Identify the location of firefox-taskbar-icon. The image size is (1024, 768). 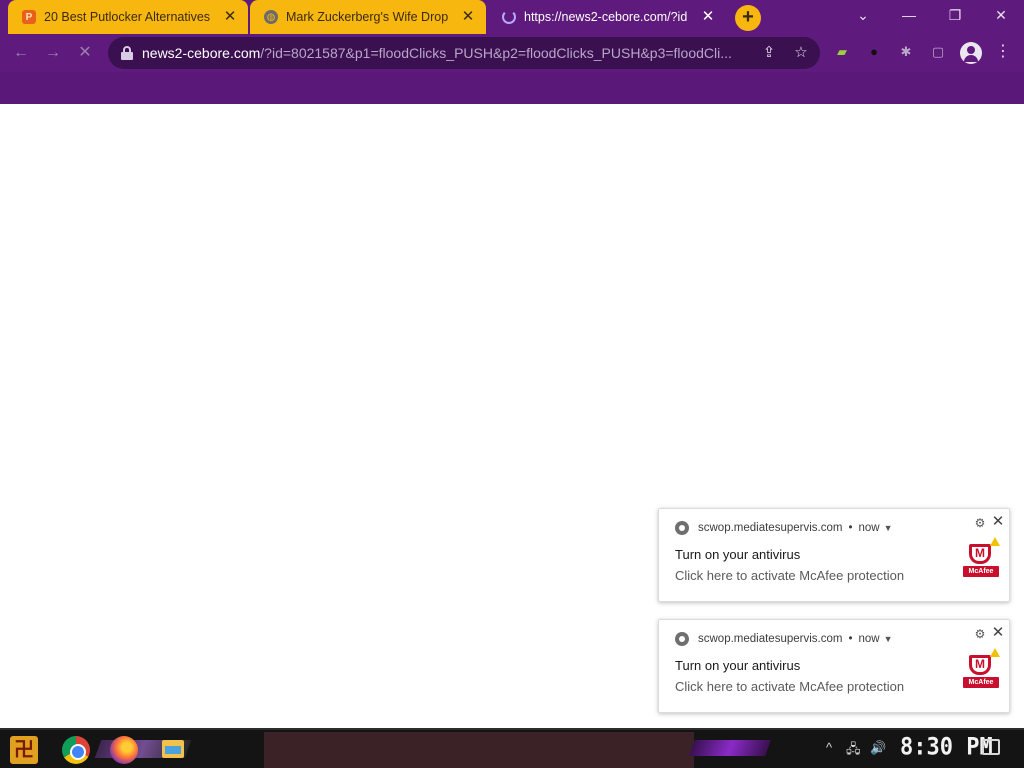
(124, 750).